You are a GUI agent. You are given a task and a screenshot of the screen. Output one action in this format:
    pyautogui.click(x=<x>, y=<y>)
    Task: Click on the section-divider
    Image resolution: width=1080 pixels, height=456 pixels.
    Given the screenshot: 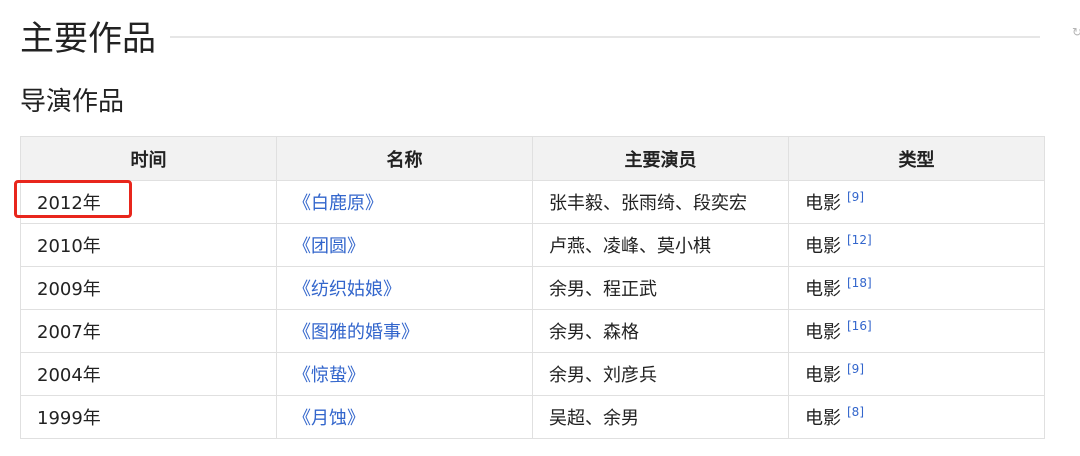 What is the action you would take?
    pyautogui.click(x=605, y=37)
    